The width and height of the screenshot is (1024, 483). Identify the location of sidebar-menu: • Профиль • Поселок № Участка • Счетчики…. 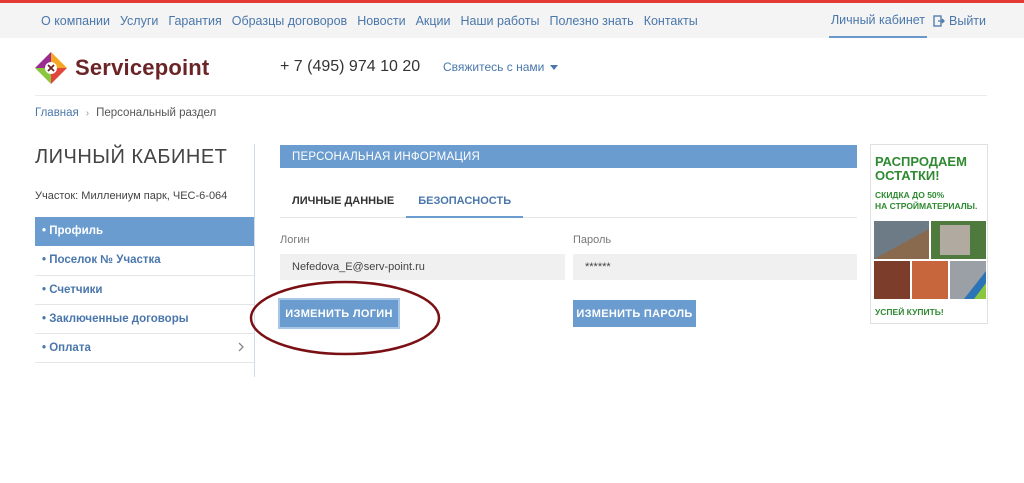
(144, 290).